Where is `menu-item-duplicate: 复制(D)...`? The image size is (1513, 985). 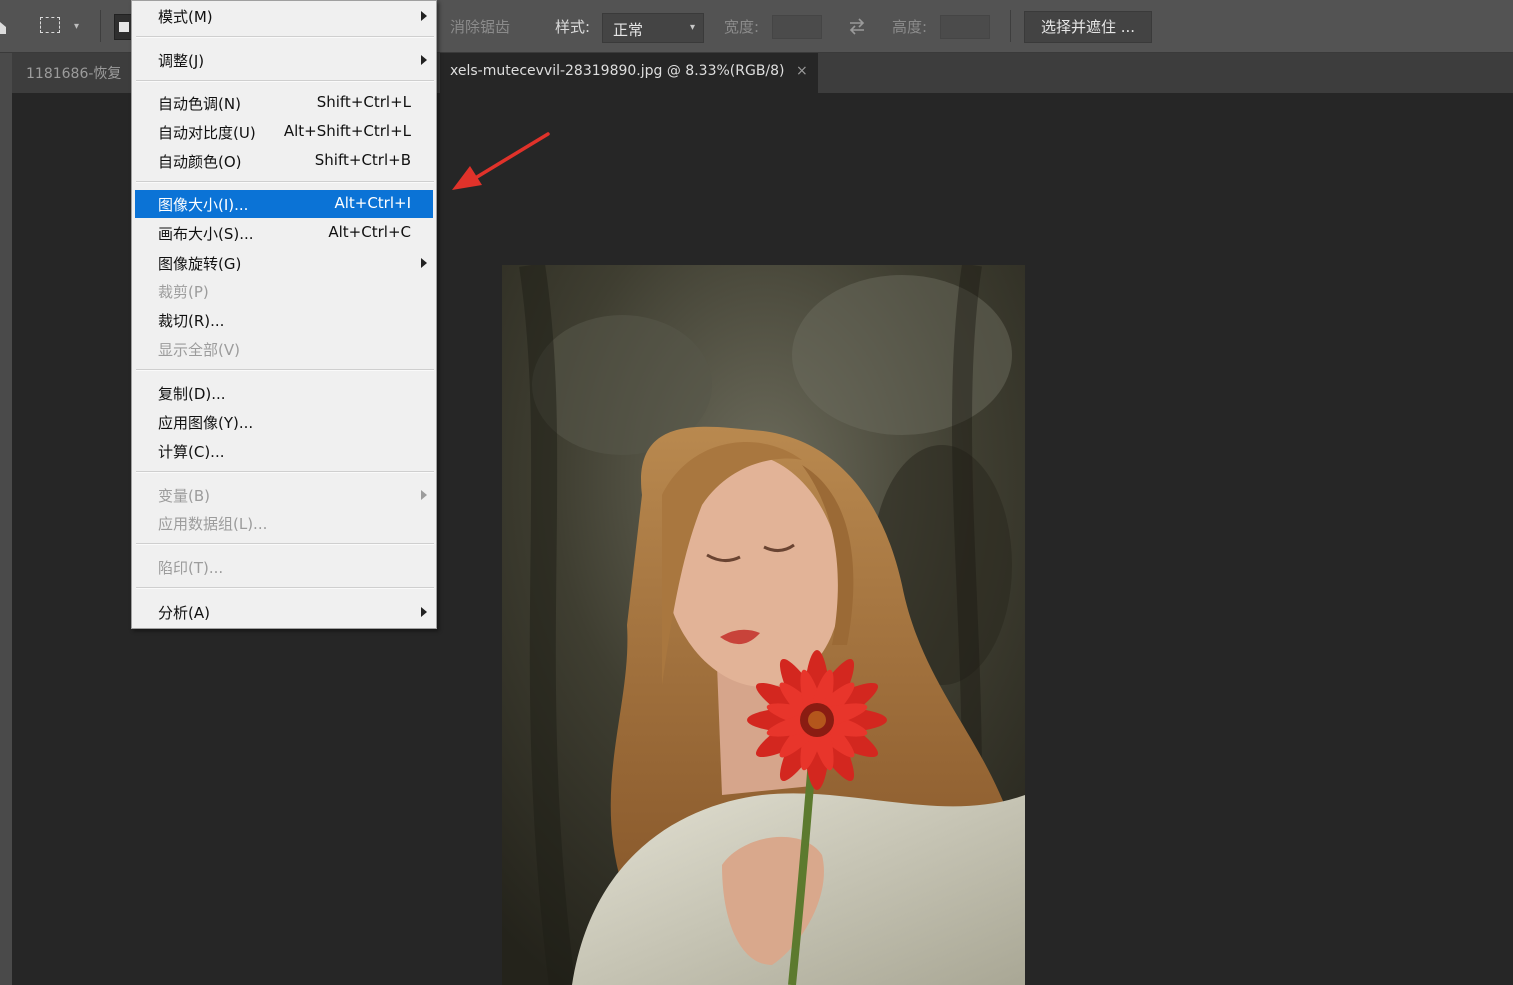
menu-item-duplicate: 复制(D)... is located at coordinates (284, 393).